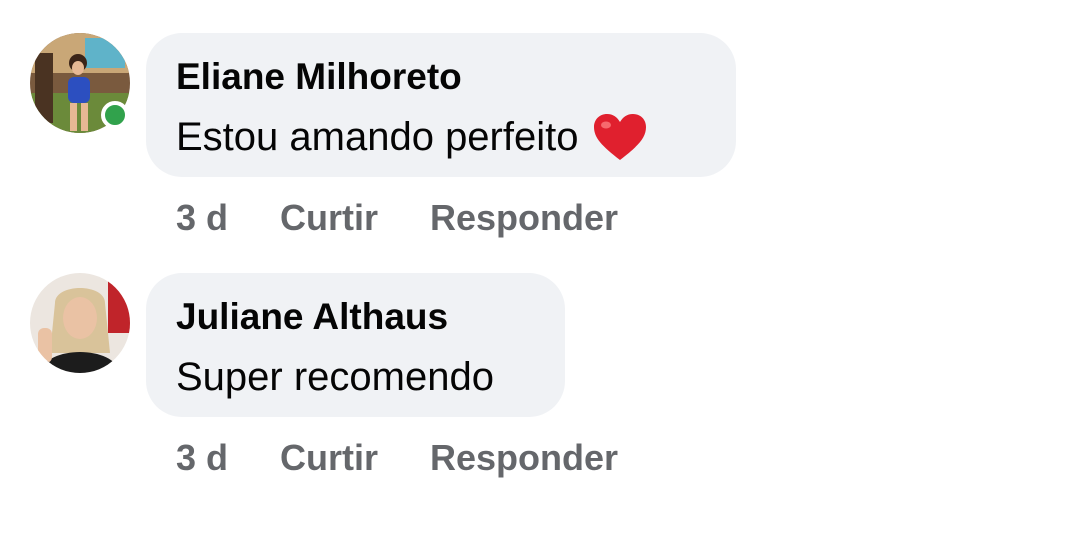  Describe the element at coordinates (441, 77) in the screenshot. I see `comment-author: Eliane Milhoreto` at that location.